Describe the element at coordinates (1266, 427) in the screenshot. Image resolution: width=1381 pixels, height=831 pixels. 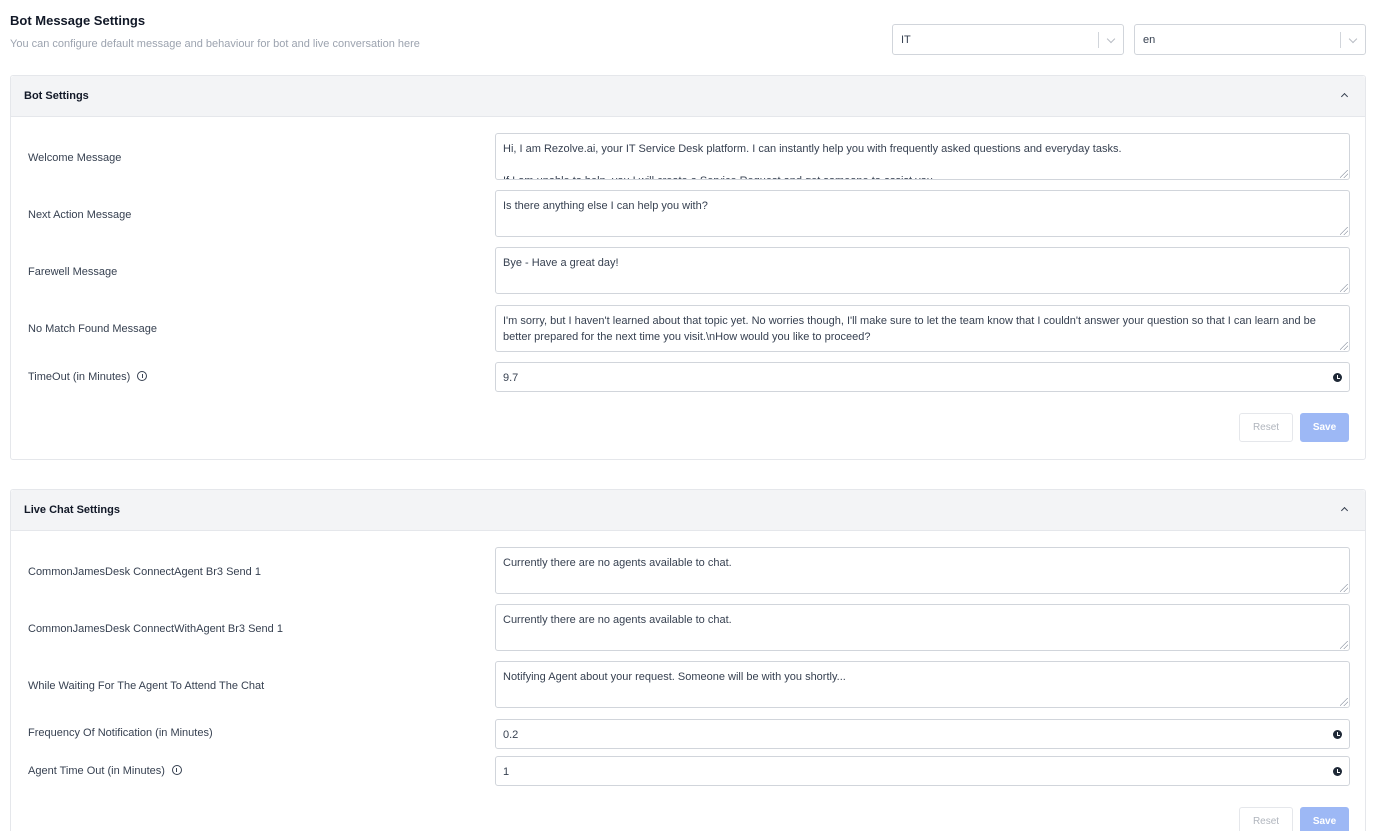
I see `bot-reset-button: Reset` at that location.